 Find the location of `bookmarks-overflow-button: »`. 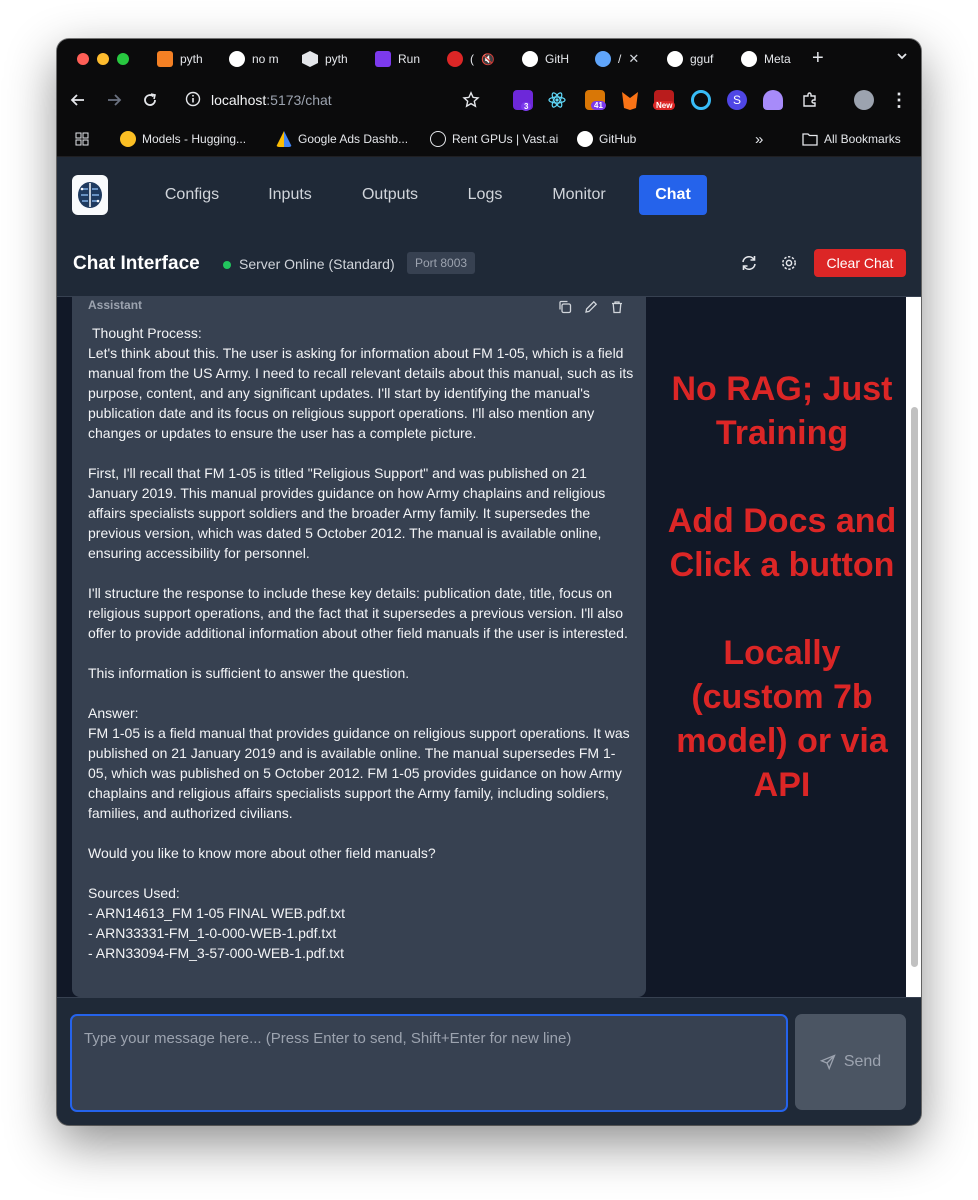

bookmarks-overflow-button: » is located at coordinates (759, 139).